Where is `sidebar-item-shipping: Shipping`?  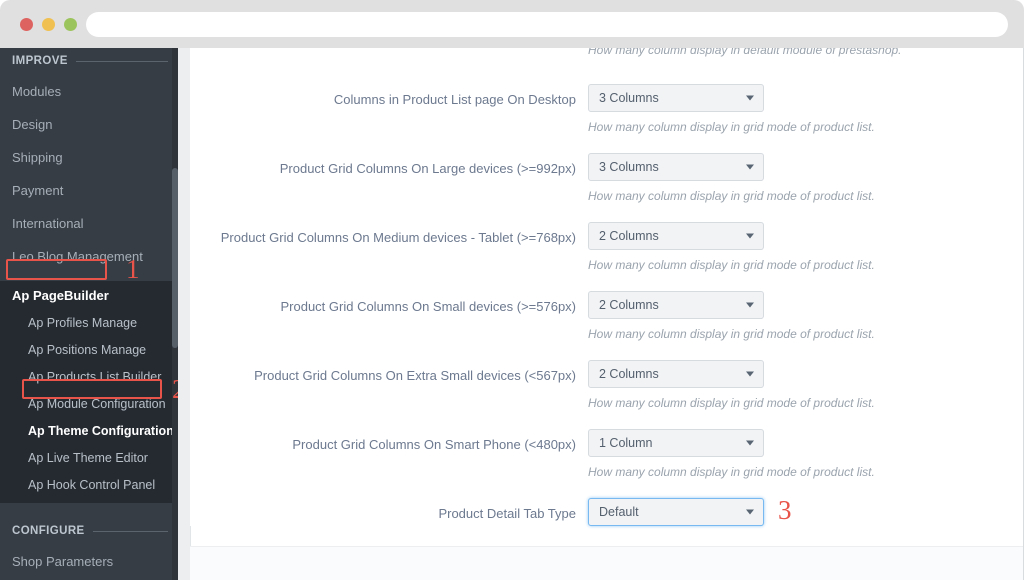
sidebar-item-shipping: Shipping is located at coordinates (89, 156).